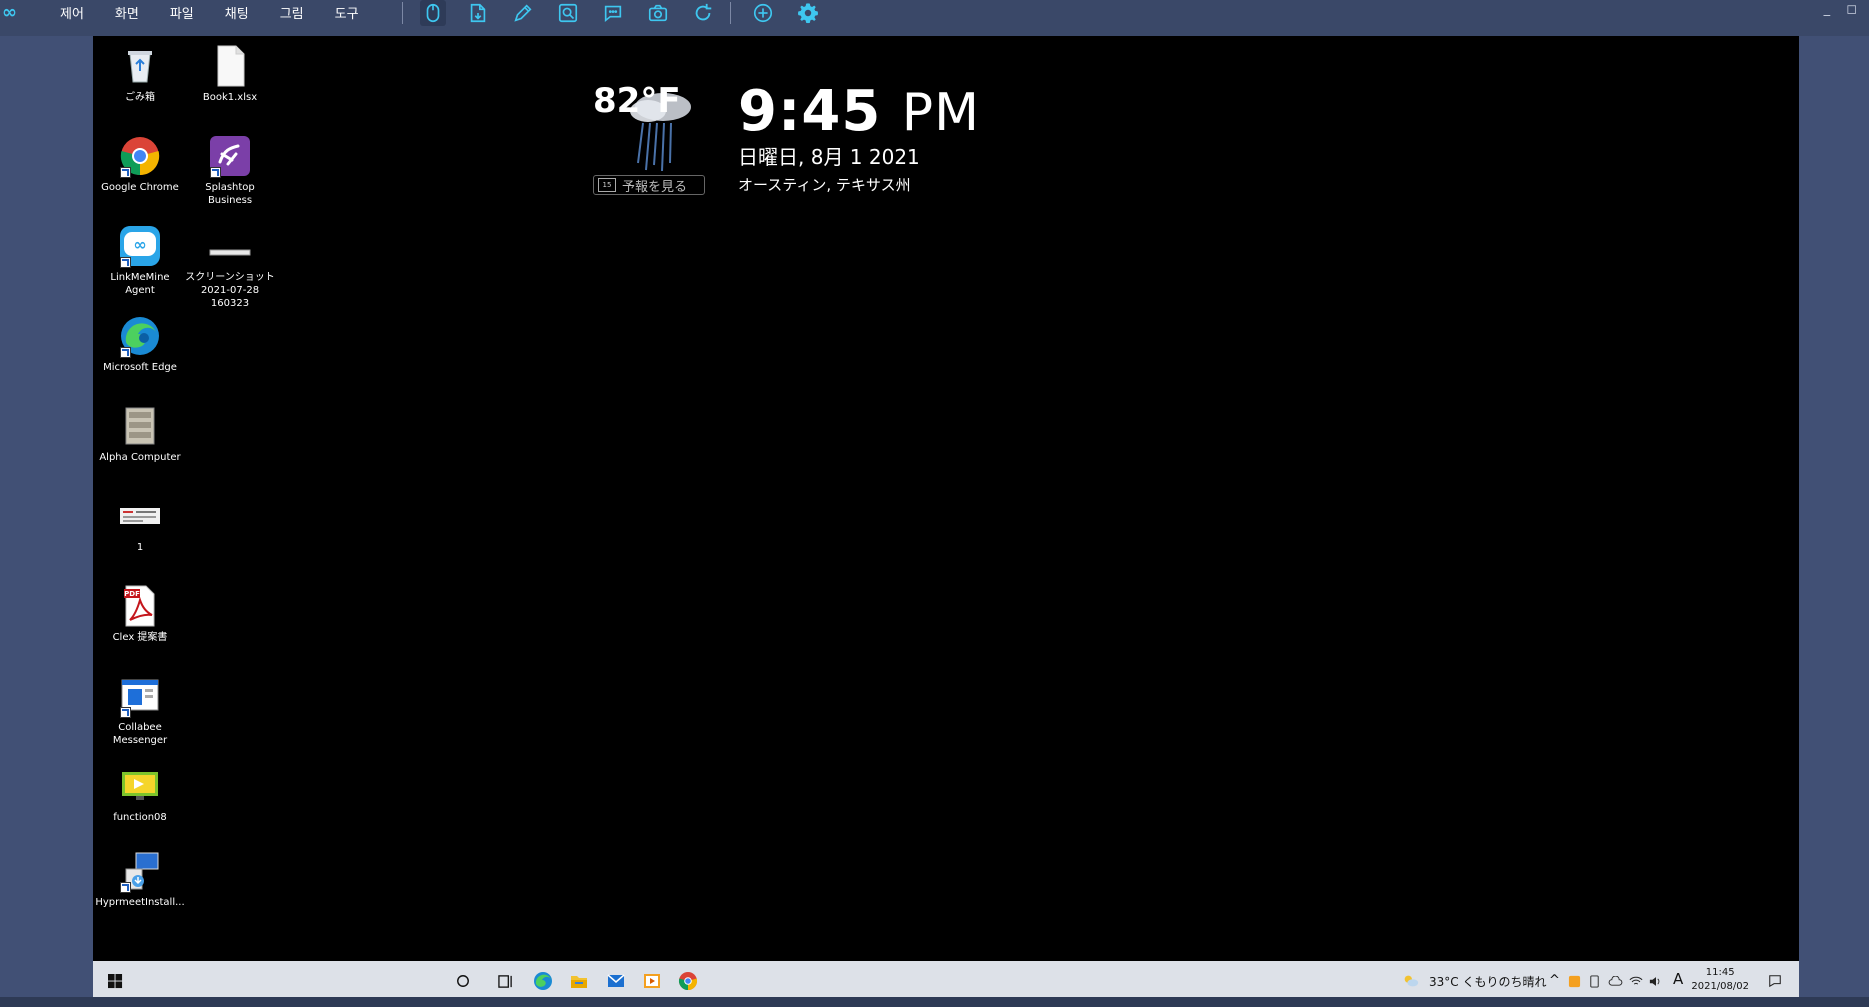 This screenshot has width=1869, height=1007. What do you see at coordinates (808, 13) in the screenshot?
I see `gear-icon` at bounding box center [808, 13].